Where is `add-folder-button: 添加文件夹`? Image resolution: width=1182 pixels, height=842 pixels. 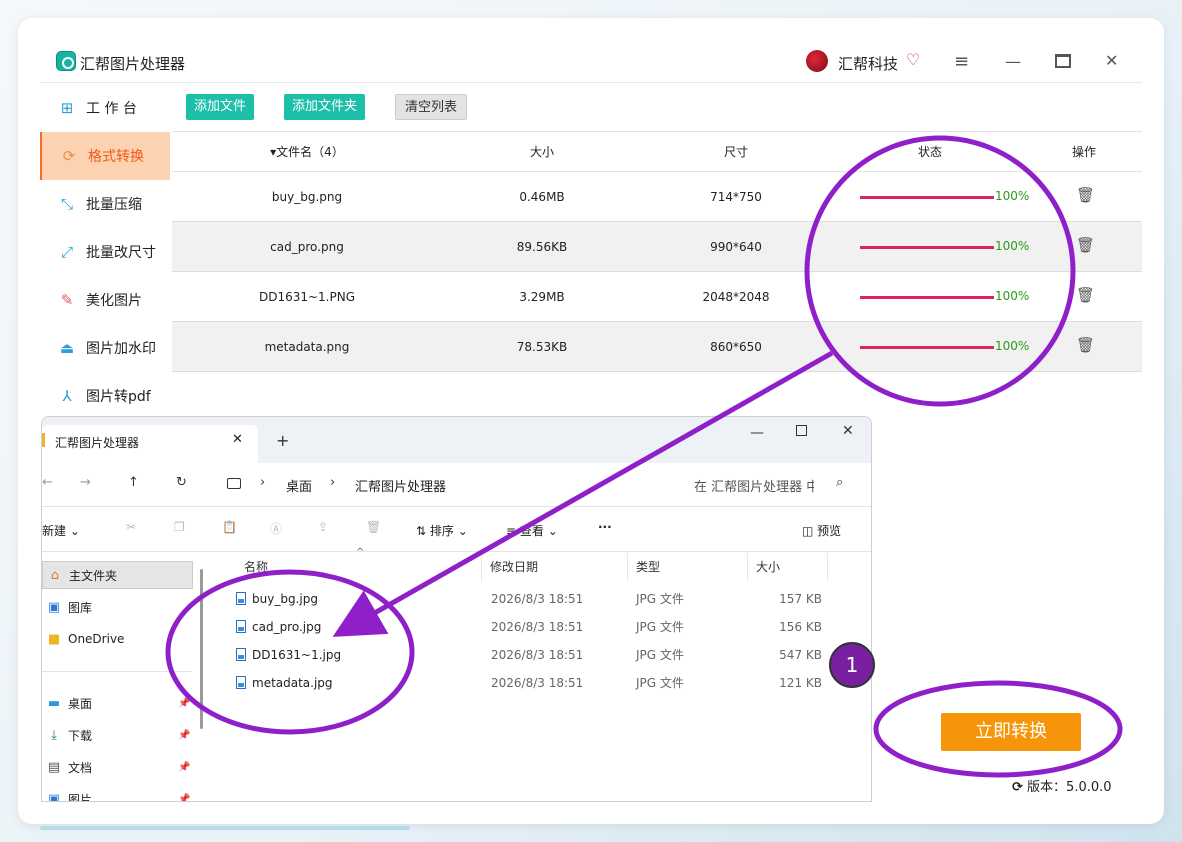 add-folder-button: 添加文件夹 is located at coordinates (325, 107).